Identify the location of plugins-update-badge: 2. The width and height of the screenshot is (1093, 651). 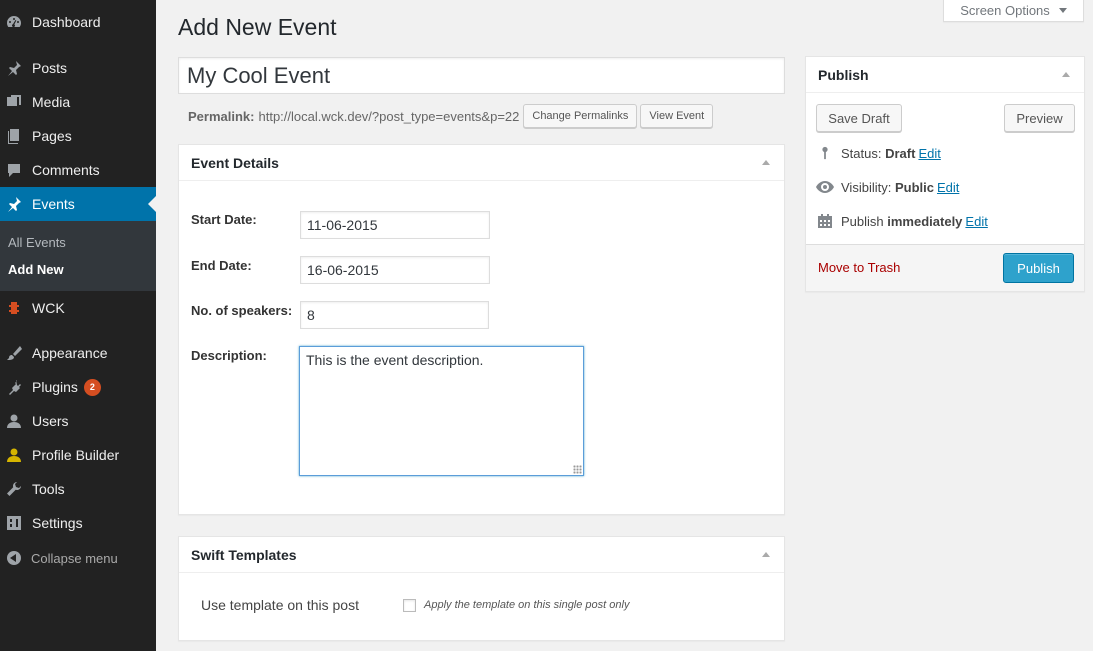
(92, 387).